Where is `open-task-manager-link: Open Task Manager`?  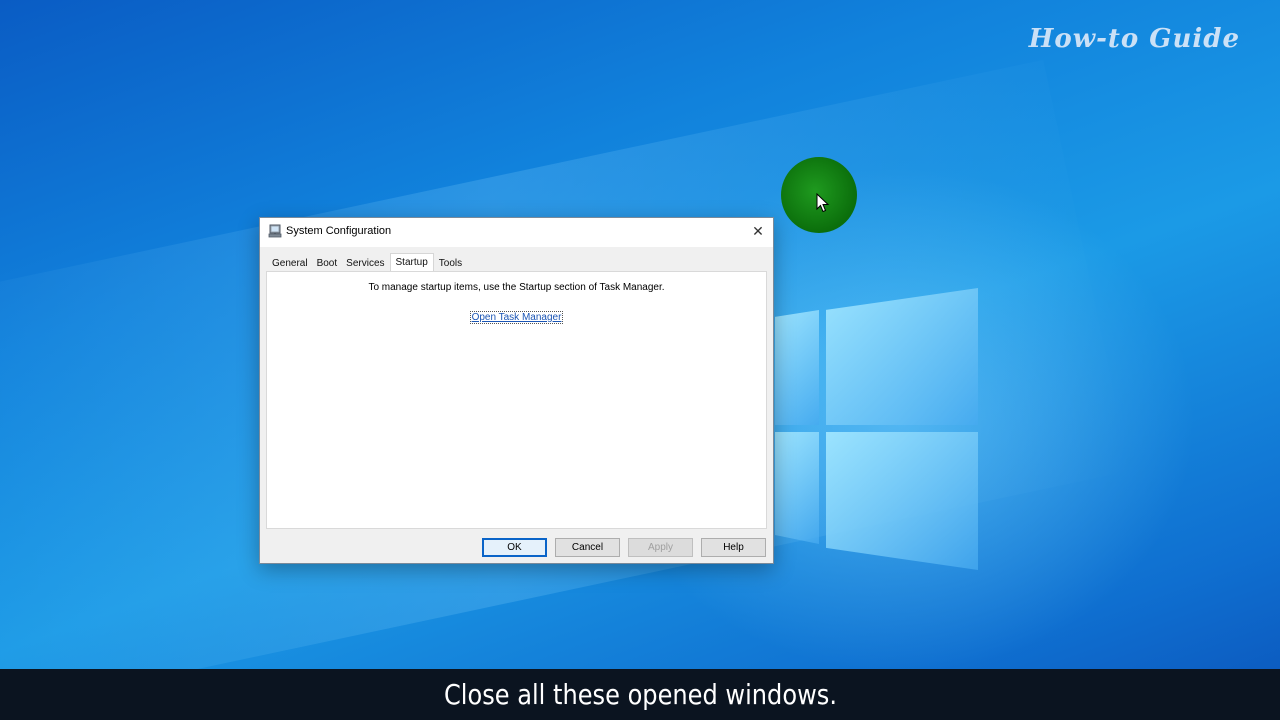
open-task-manager-link: Open Task Manager is located at coordinates (516, 317).